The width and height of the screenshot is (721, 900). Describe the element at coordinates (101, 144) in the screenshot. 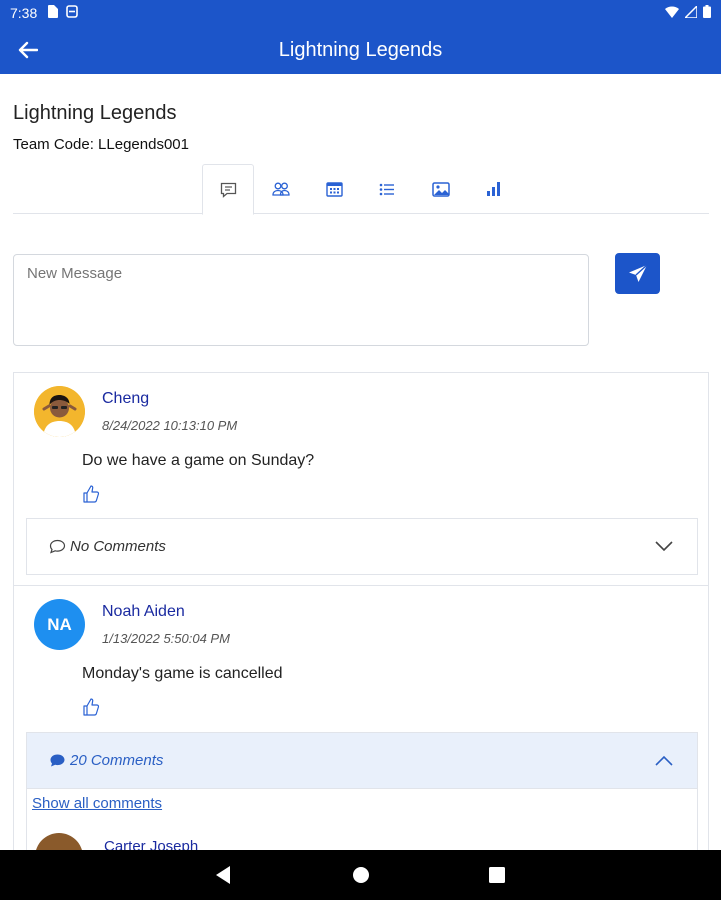

I see `team-code: Team Code: LLegends001` at that location.